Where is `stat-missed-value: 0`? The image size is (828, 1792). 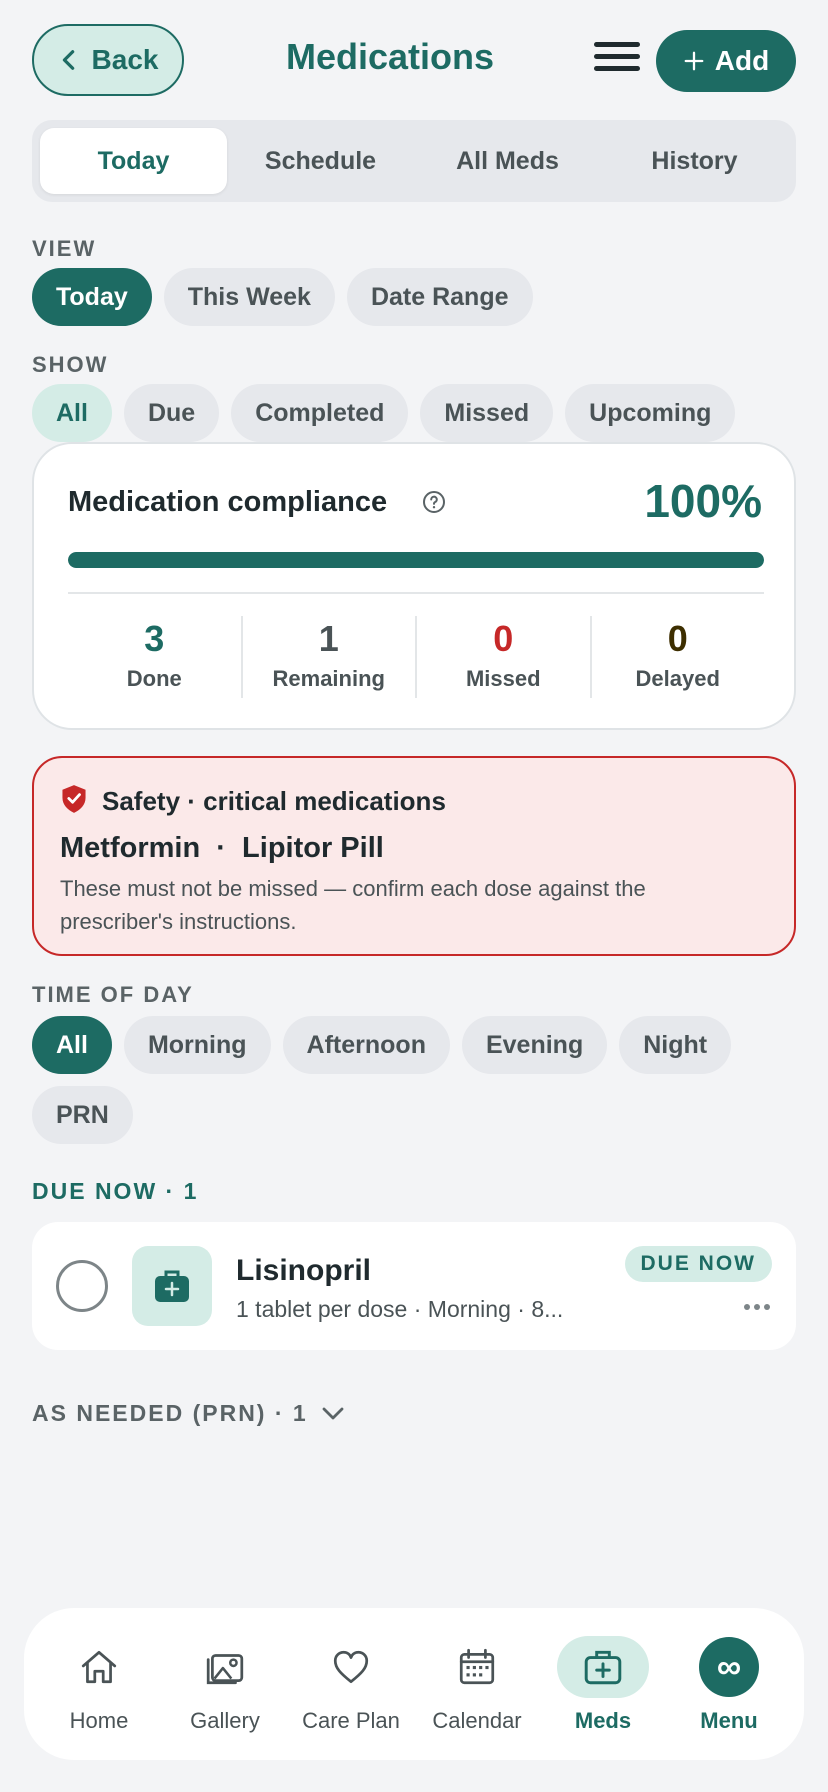 stat-missed-value: 0 is located at coordinates (503, 638).